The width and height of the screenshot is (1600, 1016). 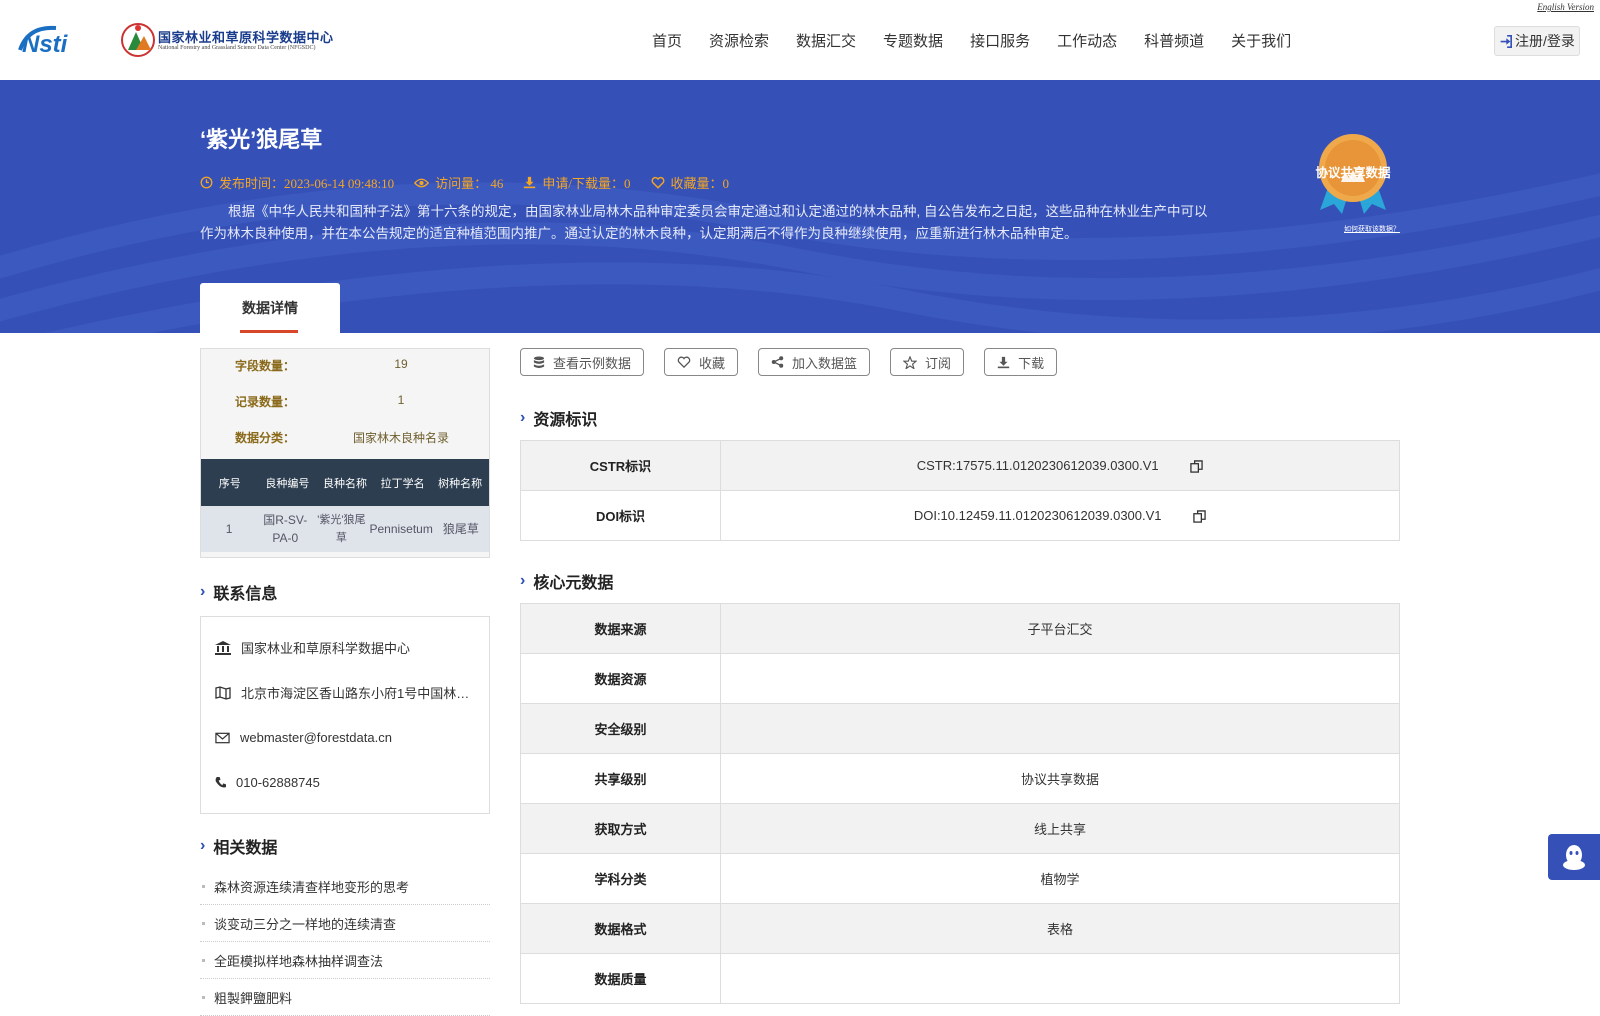 I want to click on col-header-species-name: 树种名称, so click(x=460, y=483).